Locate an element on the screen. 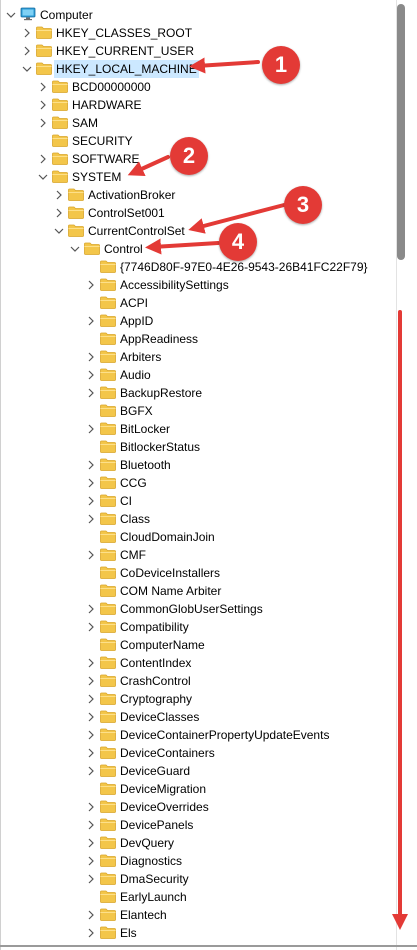 The width and height of the screenshot is (417, 950). tree-node: Cryptography is located at coordinates (197, 699).